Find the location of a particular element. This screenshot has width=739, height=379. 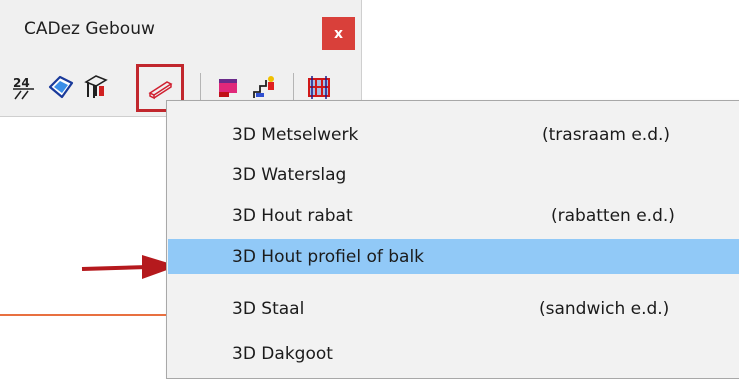

dimension-24-icon: 24 is located at coordinates (25, 87).